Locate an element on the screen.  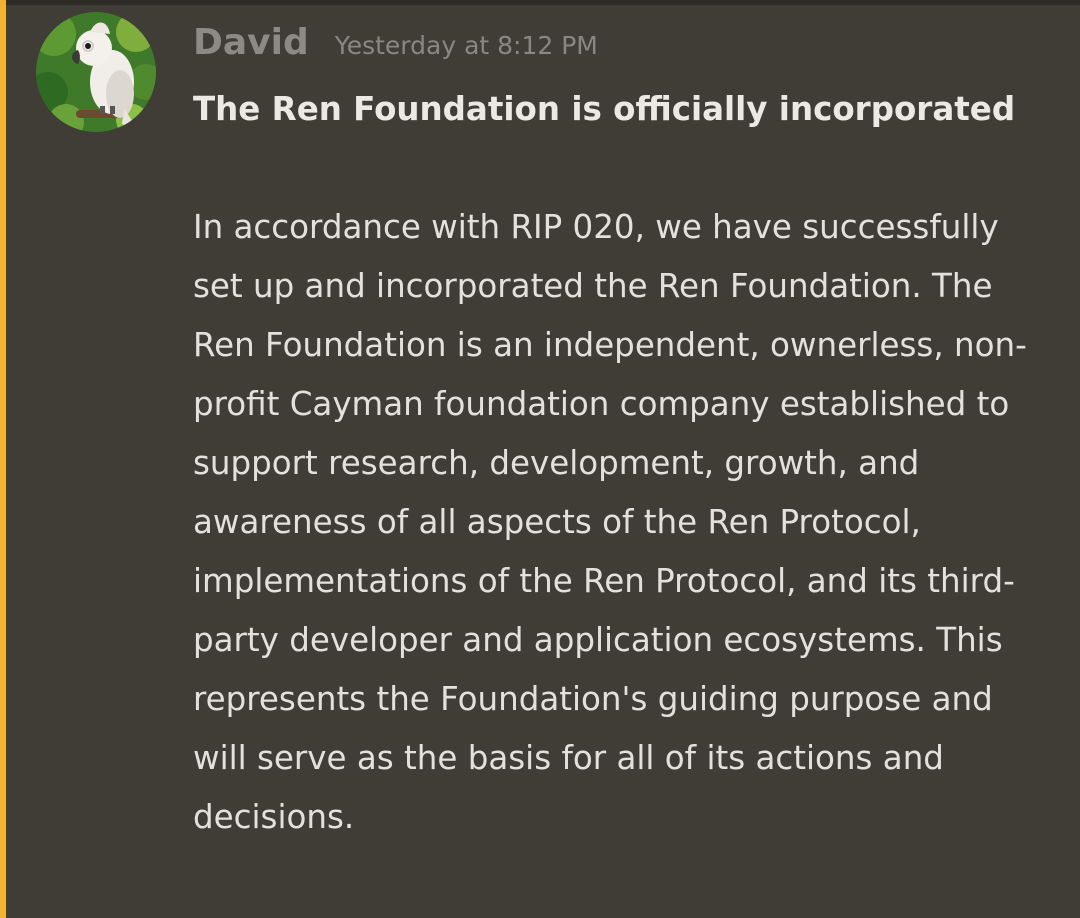
avatar is located at coordinates (96, 72).